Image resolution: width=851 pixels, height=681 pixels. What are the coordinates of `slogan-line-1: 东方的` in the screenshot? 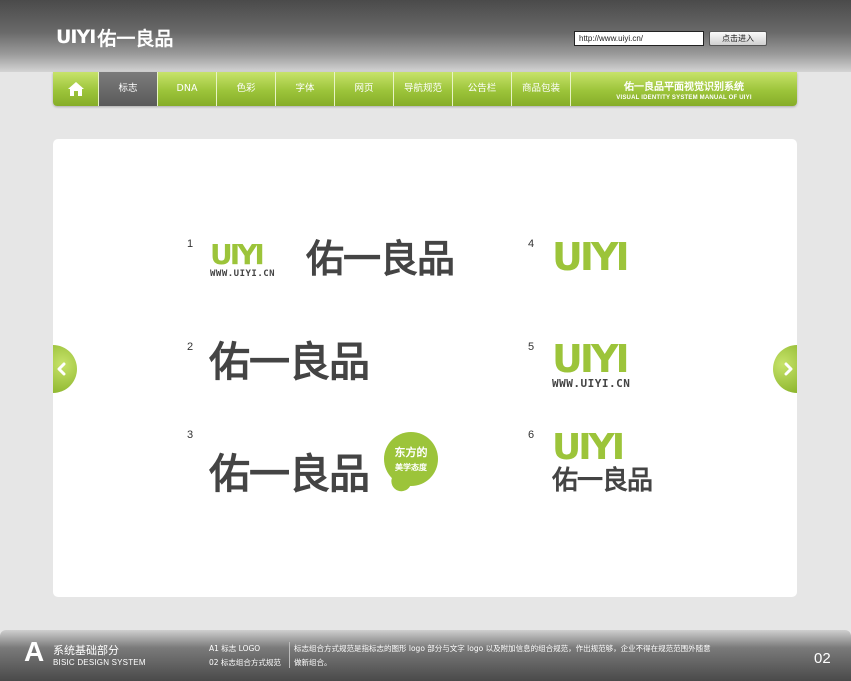 It's located at (411, 452).